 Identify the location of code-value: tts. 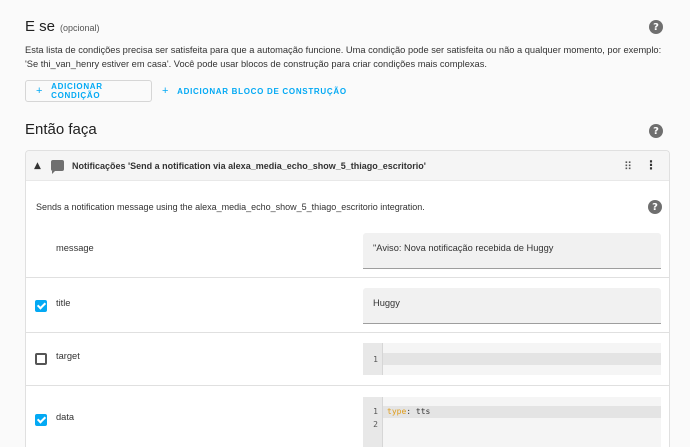
(423, 411).